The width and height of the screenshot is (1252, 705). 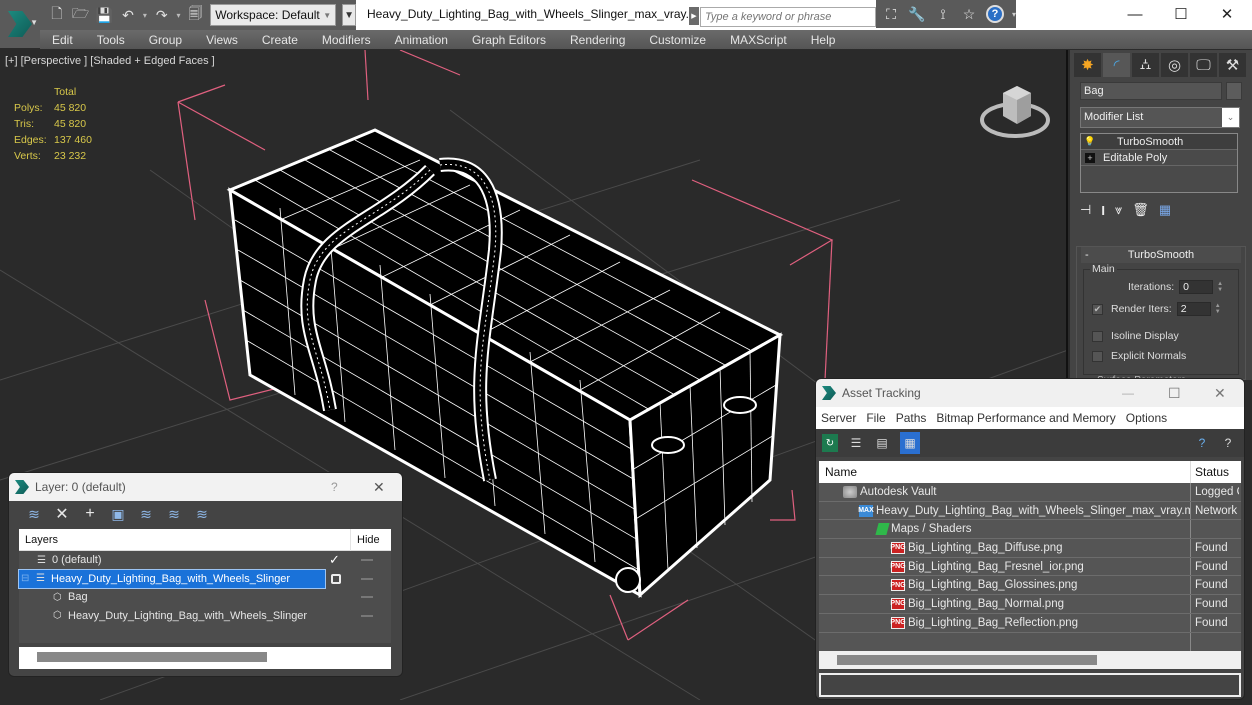 I want to click on column-name: Name, so click(x=1005, y=472).